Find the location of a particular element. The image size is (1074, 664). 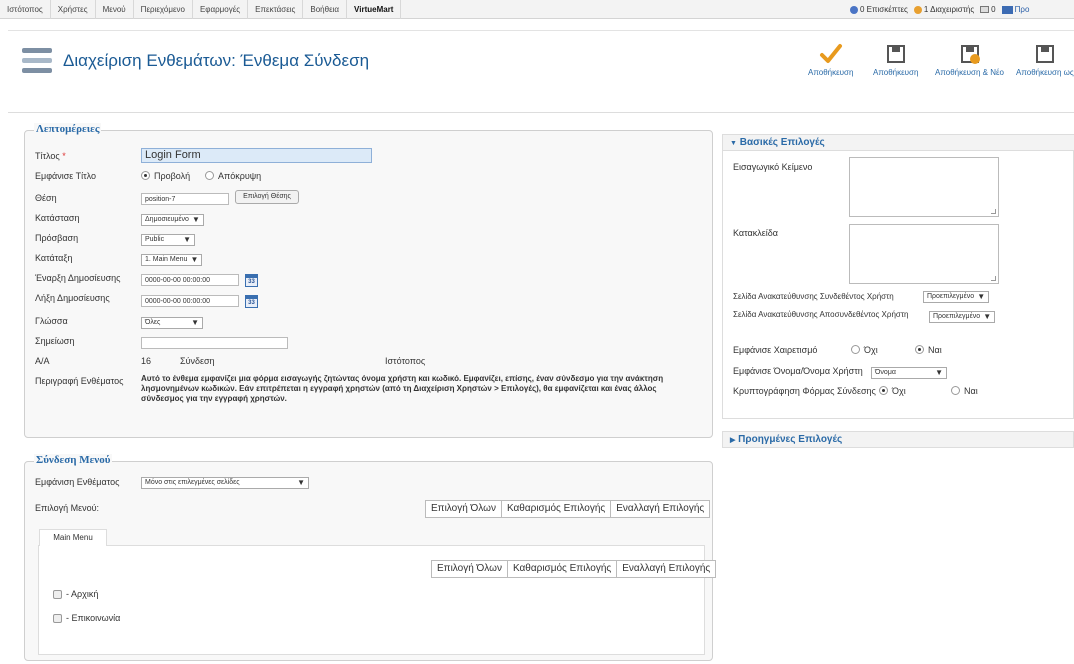

visitors-count: 0 Επισκέπτες is located at coordinates (884, 9).